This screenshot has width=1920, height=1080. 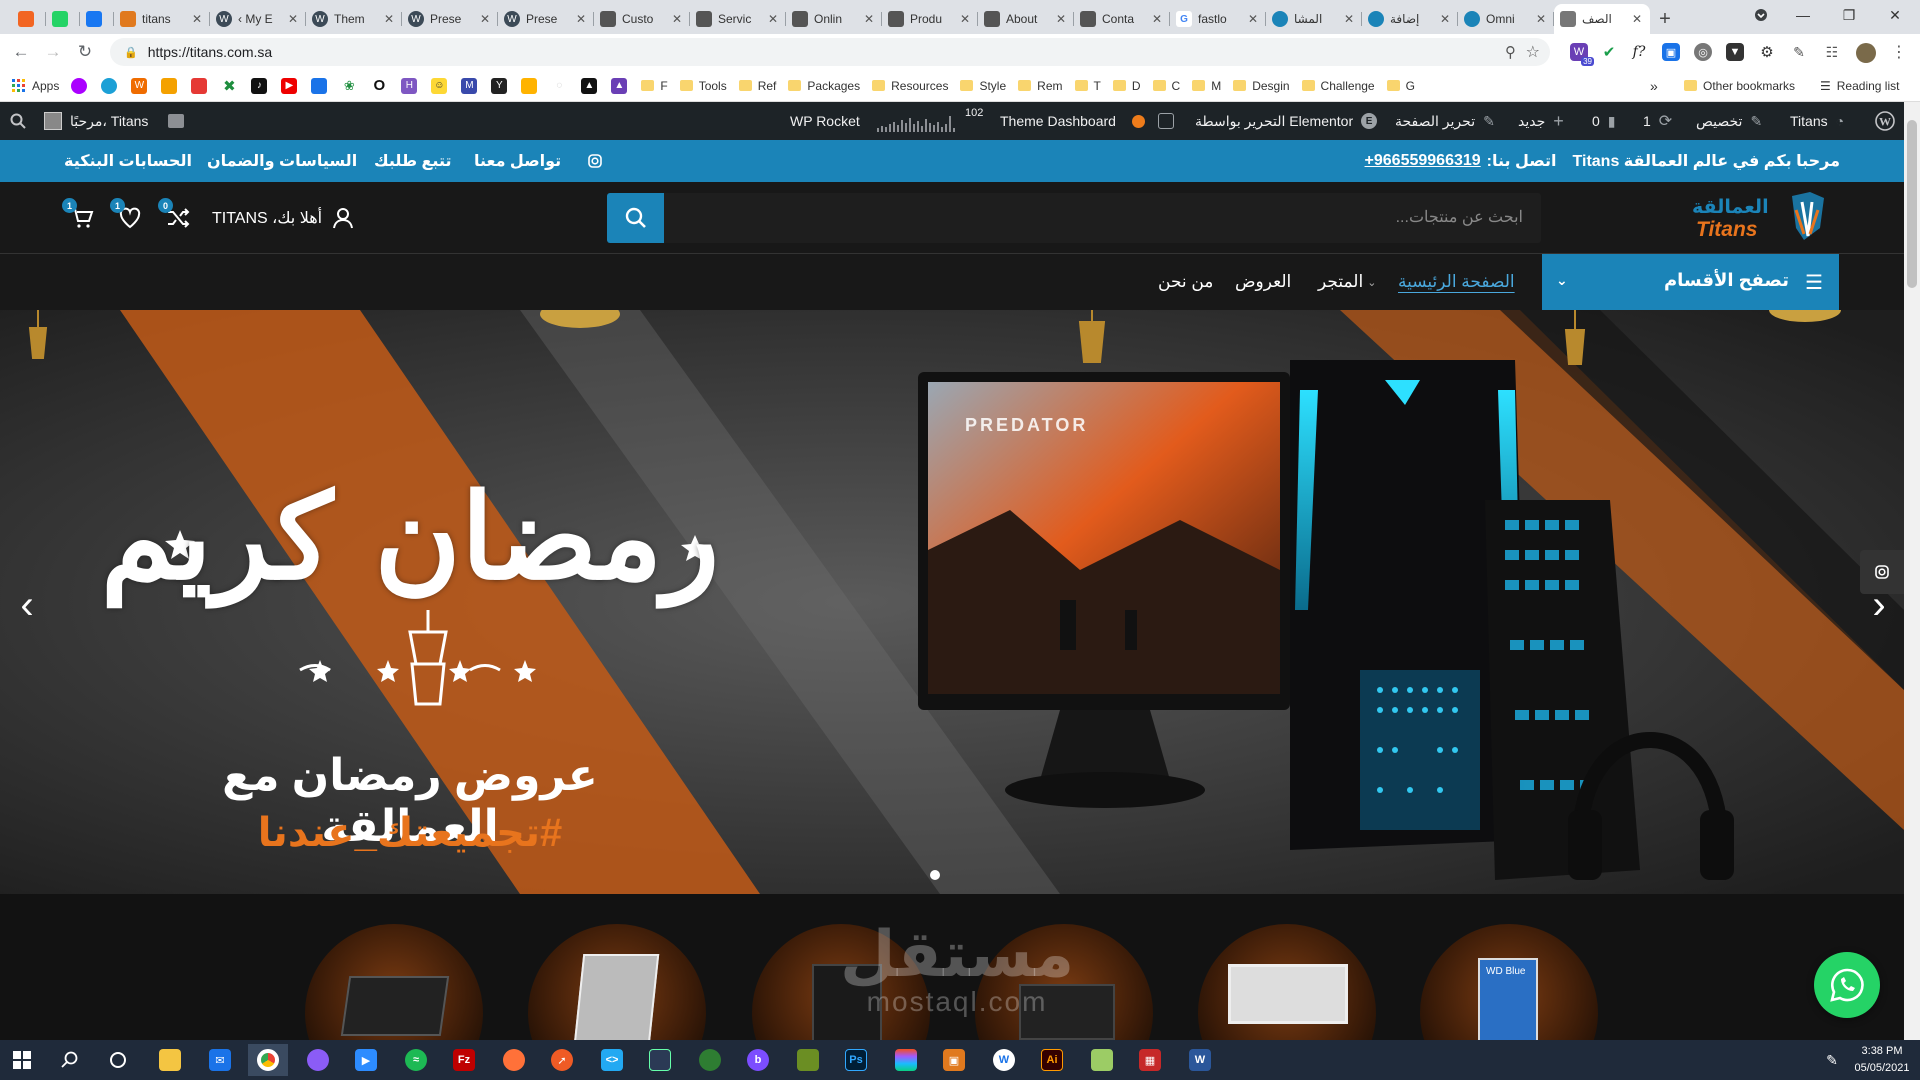 What do you see at coordinates (1847, 985) in the screenshot?
I see `whatsapp-chat-button` at bounding box center [1847, 985].